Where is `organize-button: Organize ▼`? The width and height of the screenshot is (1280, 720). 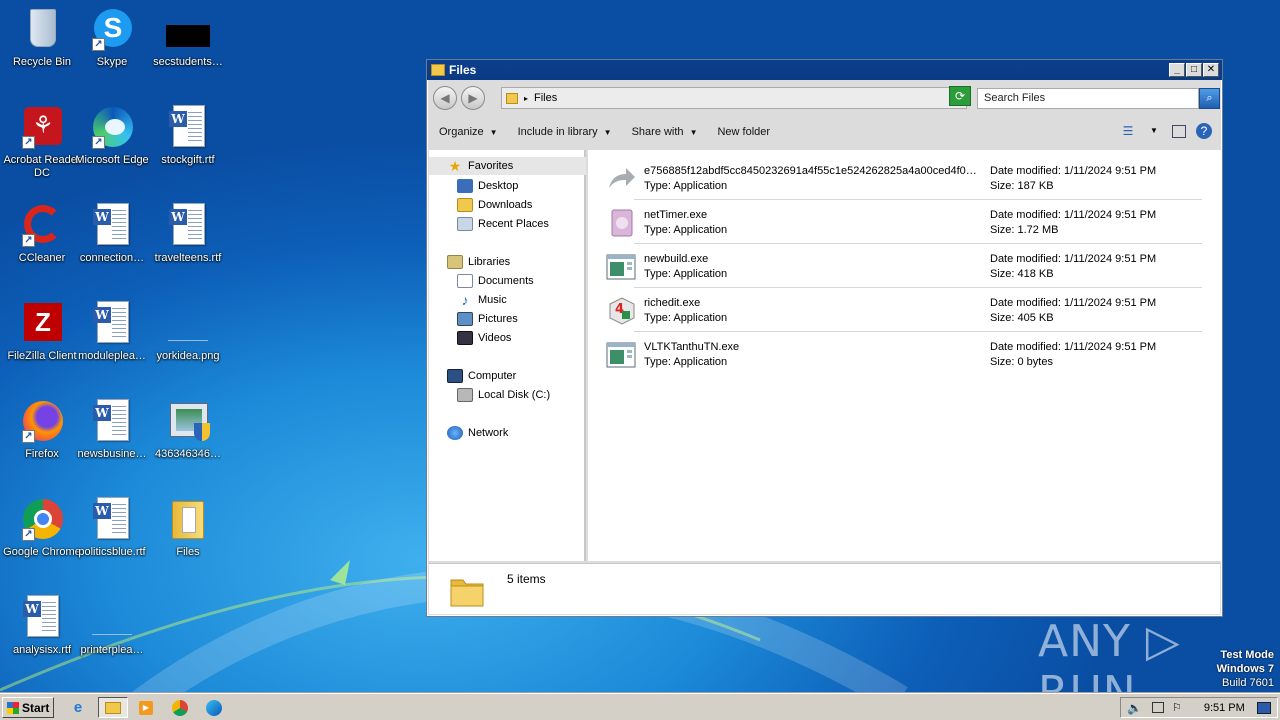 organize-button: Organize ▼ is located at coordinates (468, 132).